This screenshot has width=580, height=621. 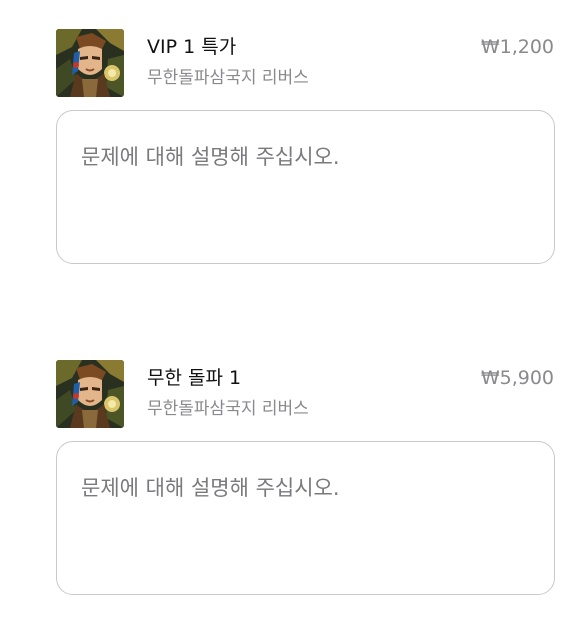 I want to click on item-title: 무한 돌파 1, so click(x=194, y=378).